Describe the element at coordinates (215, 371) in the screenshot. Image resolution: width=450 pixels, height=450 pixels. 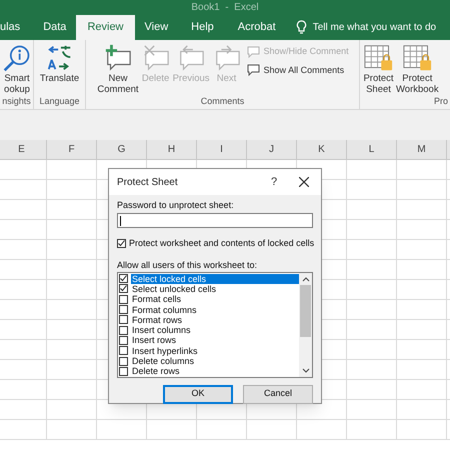
I see `list-item: Delete rows` at that location.